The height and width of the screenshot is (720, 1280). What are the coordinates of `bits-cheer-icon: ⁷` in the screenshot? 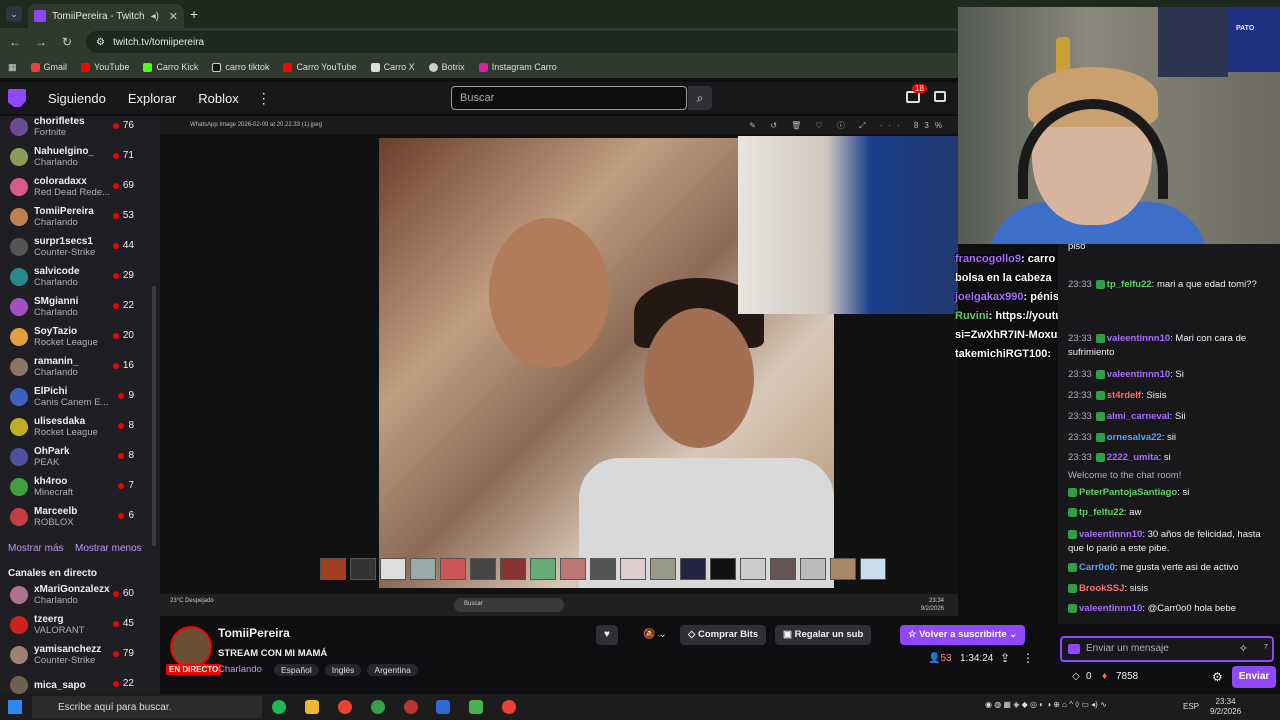 It's located at (1266, 648).